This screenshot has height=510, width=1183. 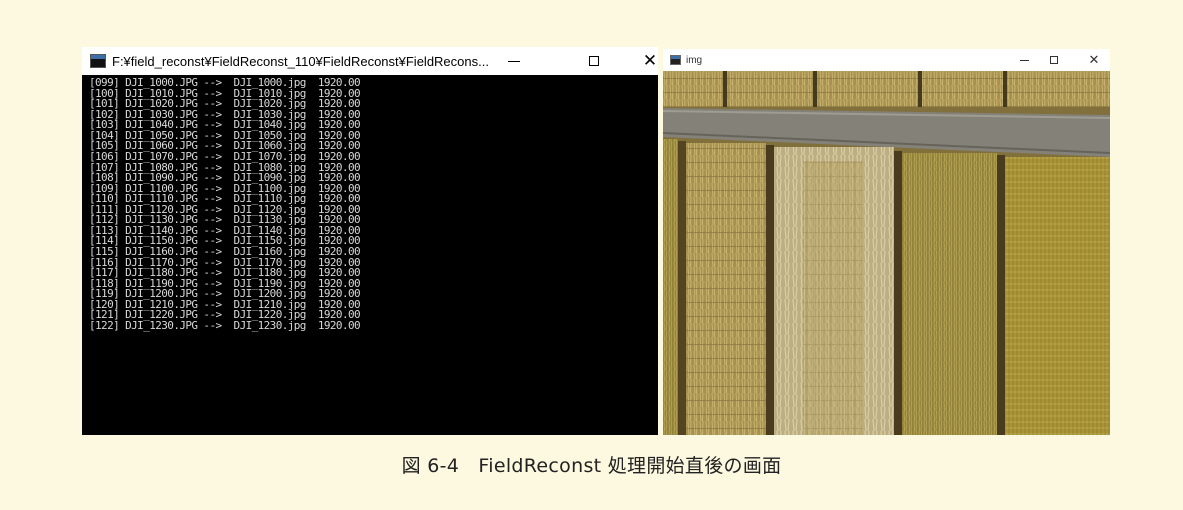 I want to click on console-app-icon, so click(x=98, y=61).